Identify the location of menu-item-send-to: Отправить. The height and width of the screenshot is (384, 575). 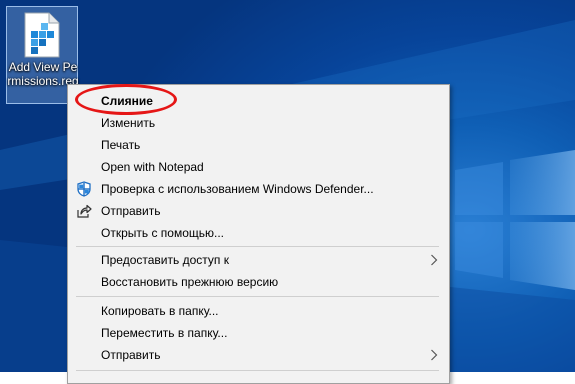
(258, 355).